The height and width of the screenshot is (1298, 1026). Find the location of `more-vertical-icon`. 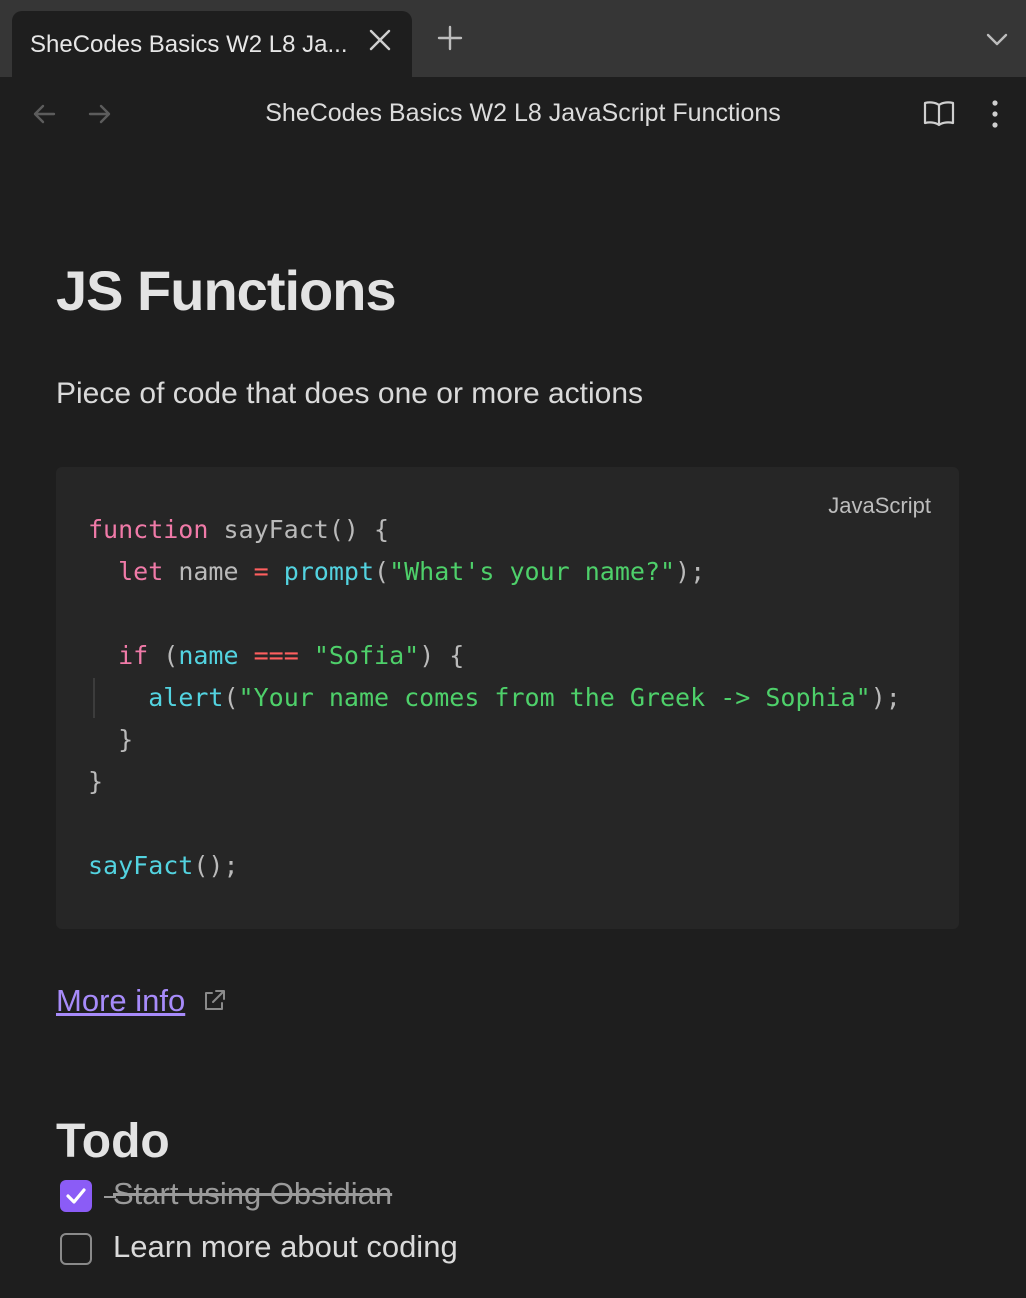

more-vertical-icon is located at coordinates (995, 114).